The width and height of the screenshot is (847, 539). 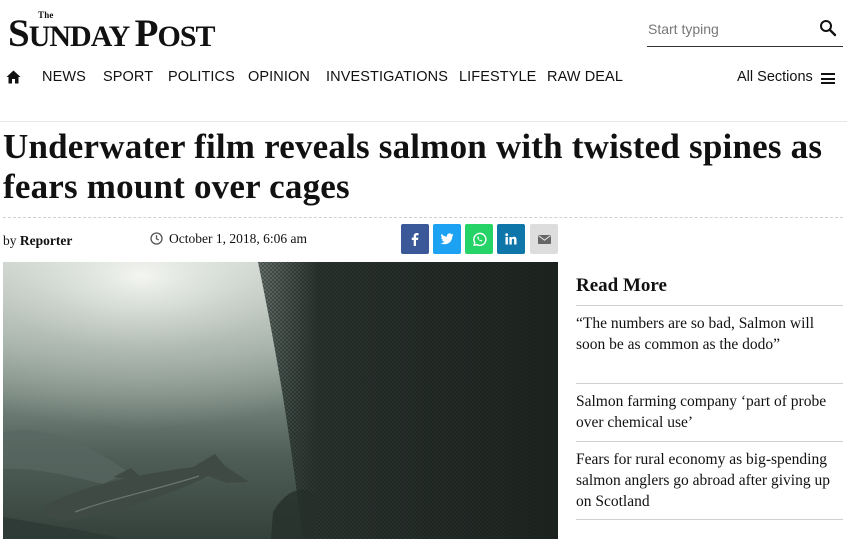 What do you see at coordinates (728, 29) in the screenshot?
I see `search-input` at bounding box center [728, 29].